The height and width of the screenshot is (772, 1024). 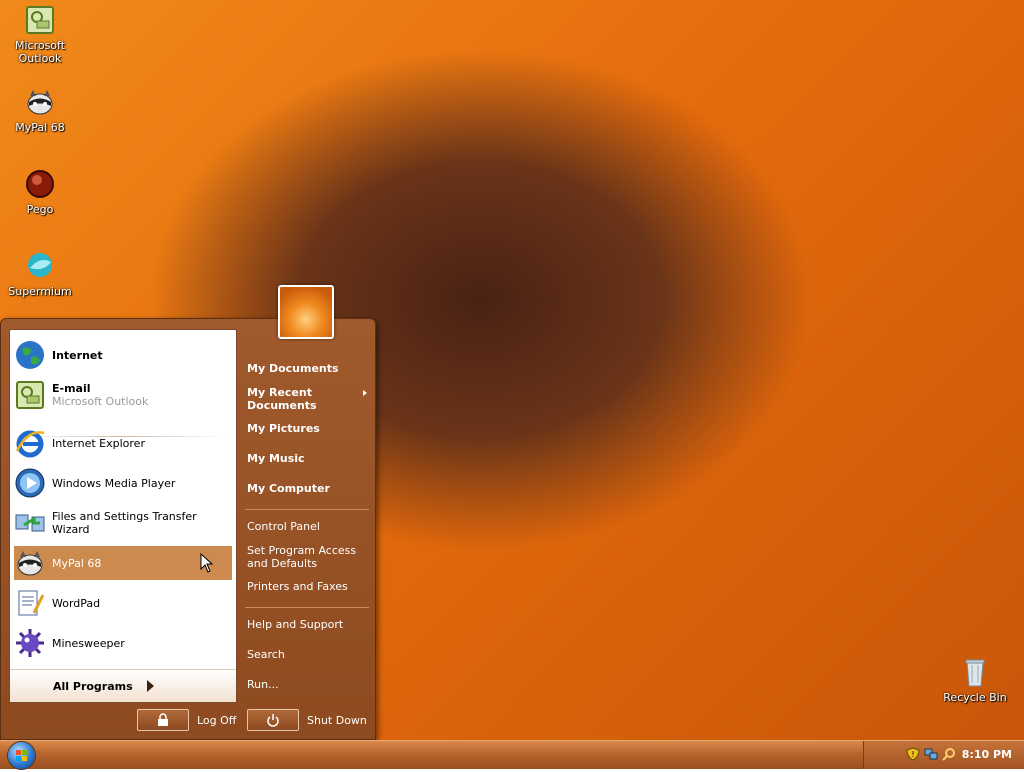 What do you see at coordinates (100, 401) in the screenshot?
I see `pinned-sublabel: Microsoft Outlook` at bounding box center [100, 401].